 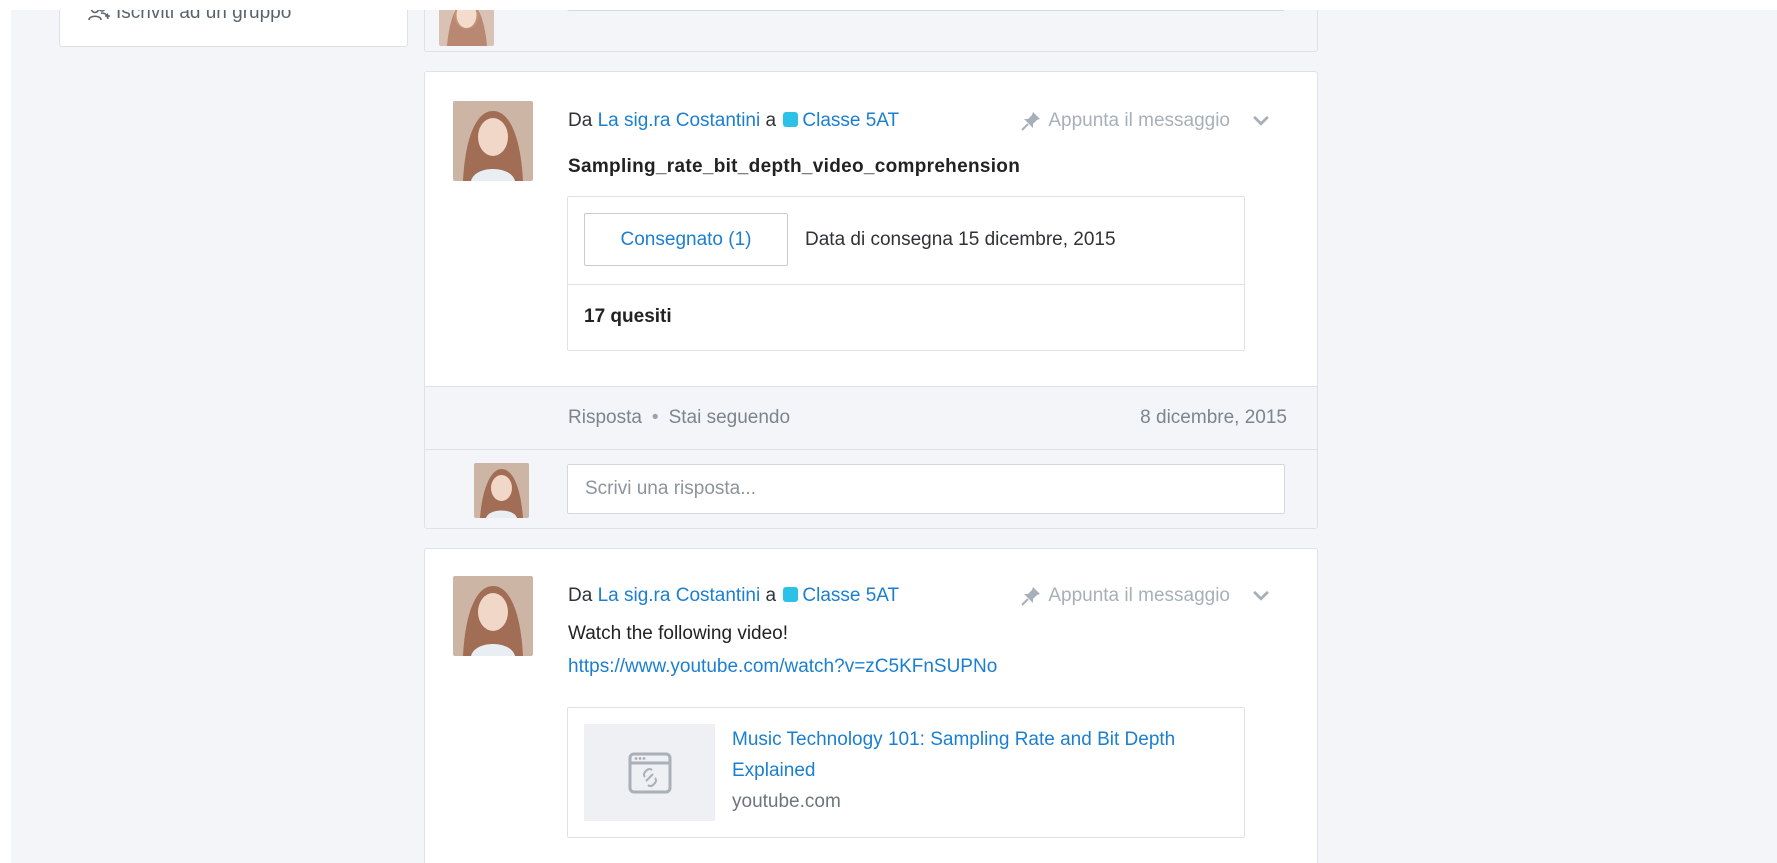 What do you see at coordinates (233, 28) in the screenshot?
I see `sidebar-groups-card: Iscriviti ad un gruppo` at bounding box center [233, 28].